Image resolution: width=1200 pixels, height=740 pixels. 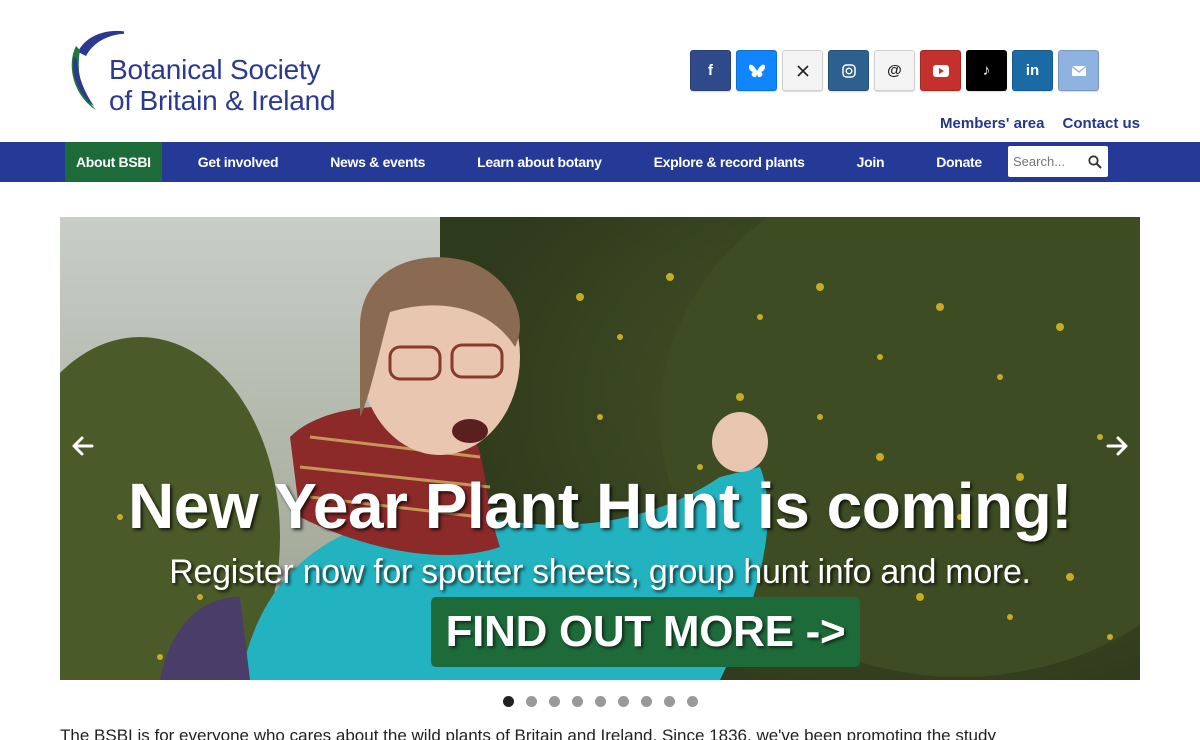 What do you see at coordinates (729, 162) in the screenshot?
I see `nav-item-explore-record: Explore & record plants` at bounding box center [729, 162].